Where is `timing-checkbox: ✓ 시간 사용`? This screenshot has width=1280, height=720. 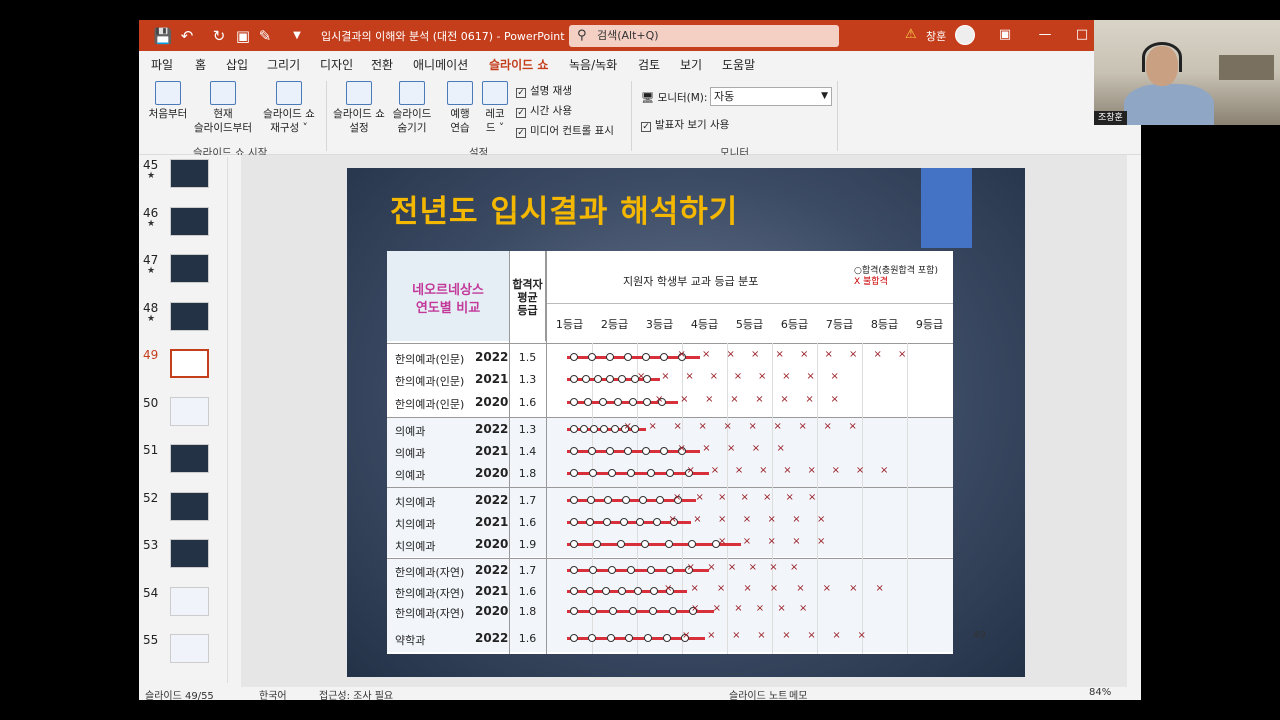
timing-checkbox: ✓ 시간 사용 is located at coordinates (544, 110).